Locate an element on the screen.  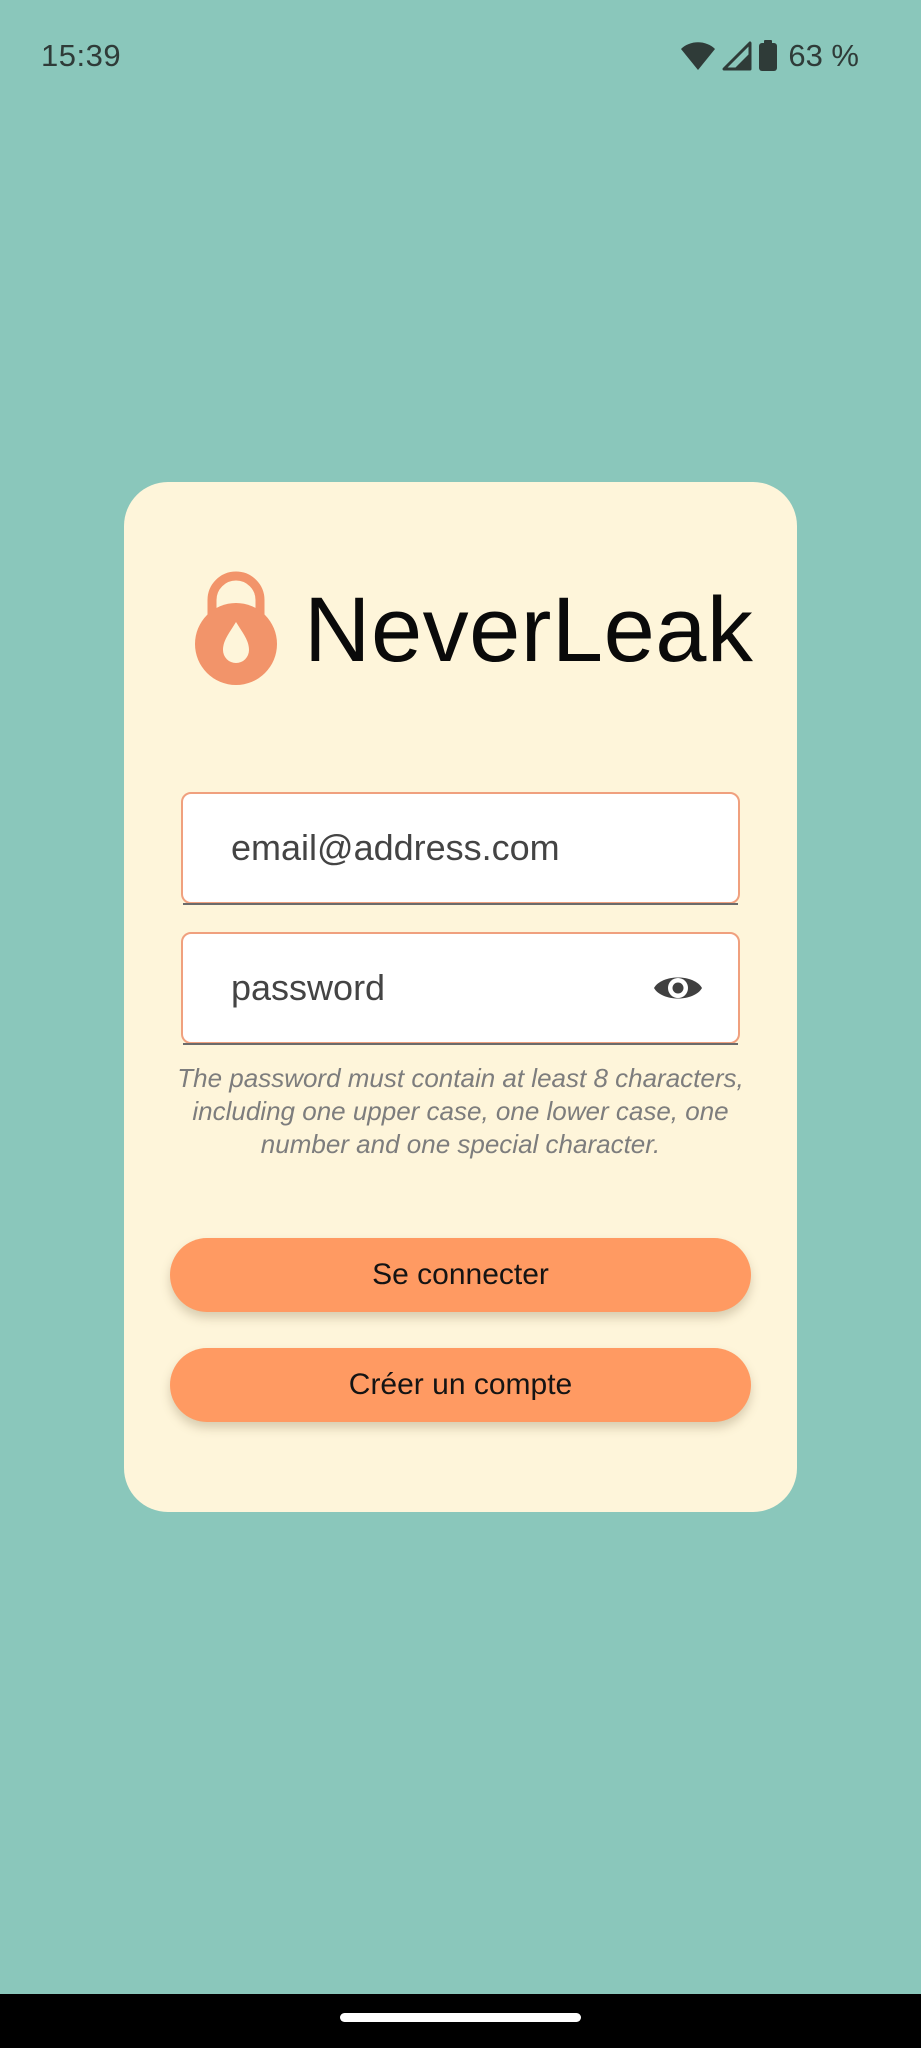
battery-icon is located at coordinates (768, 56).